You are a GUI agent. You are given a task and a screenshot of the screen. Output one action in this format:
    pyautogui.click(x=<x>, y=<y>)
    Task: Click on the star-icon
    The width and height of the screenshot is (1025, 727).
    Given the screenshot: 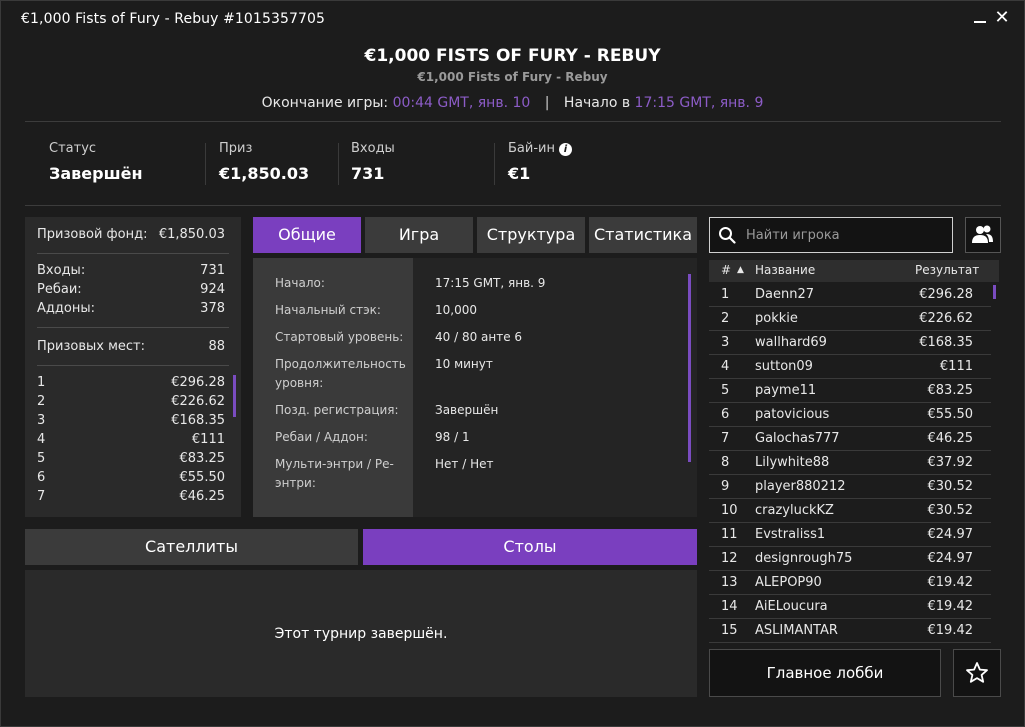 What is the action you would take?
    pyautogui.click(x=977, y=672)
    